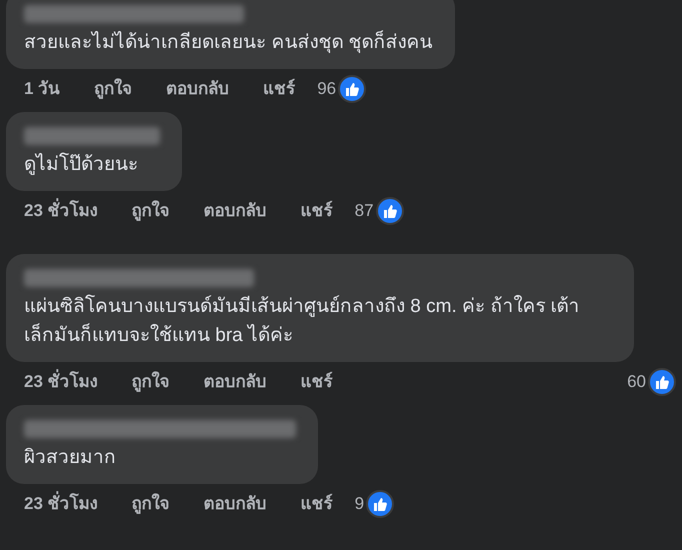 The image size is (682, 550). I want to click on reaction-count: 60, so click(636, 382).